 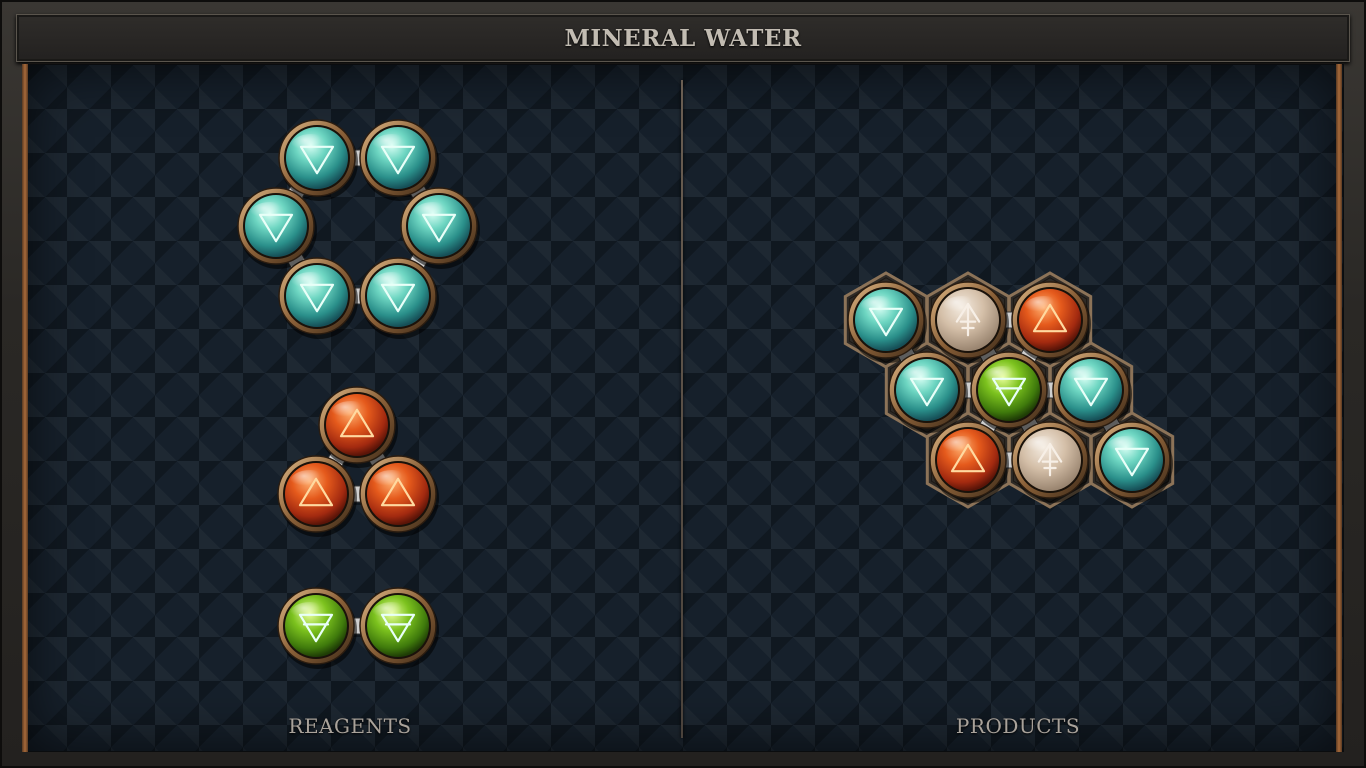 What do you see at coordinates (1018, 726) in the screenshot?
I see `products-label: PRODUCTS` at bounding box center [1018, 726].